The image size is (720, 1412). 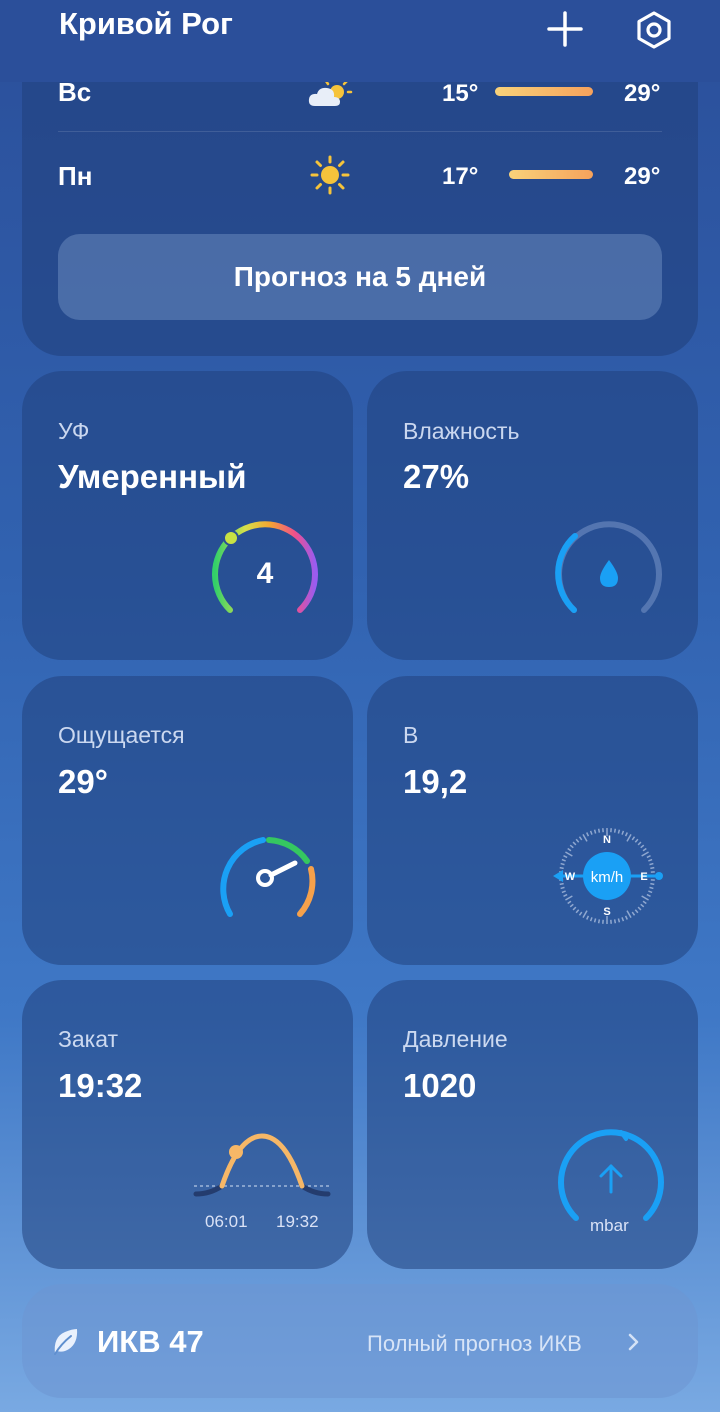 What do you see at coordinates (262, 1165) in the screenshot?
I see `sun-path-chart` at bounding box center [262, 1165].